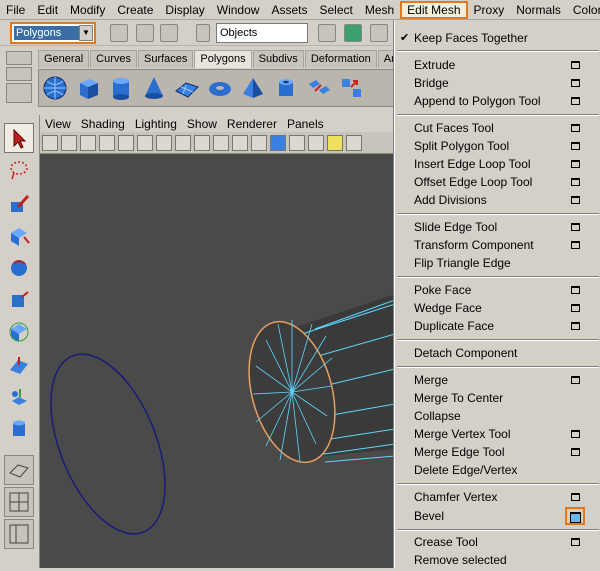 Image resolution: width=600 pixels, height=571 pixels. I want to click on image-plane-icon, so click(107, 142).